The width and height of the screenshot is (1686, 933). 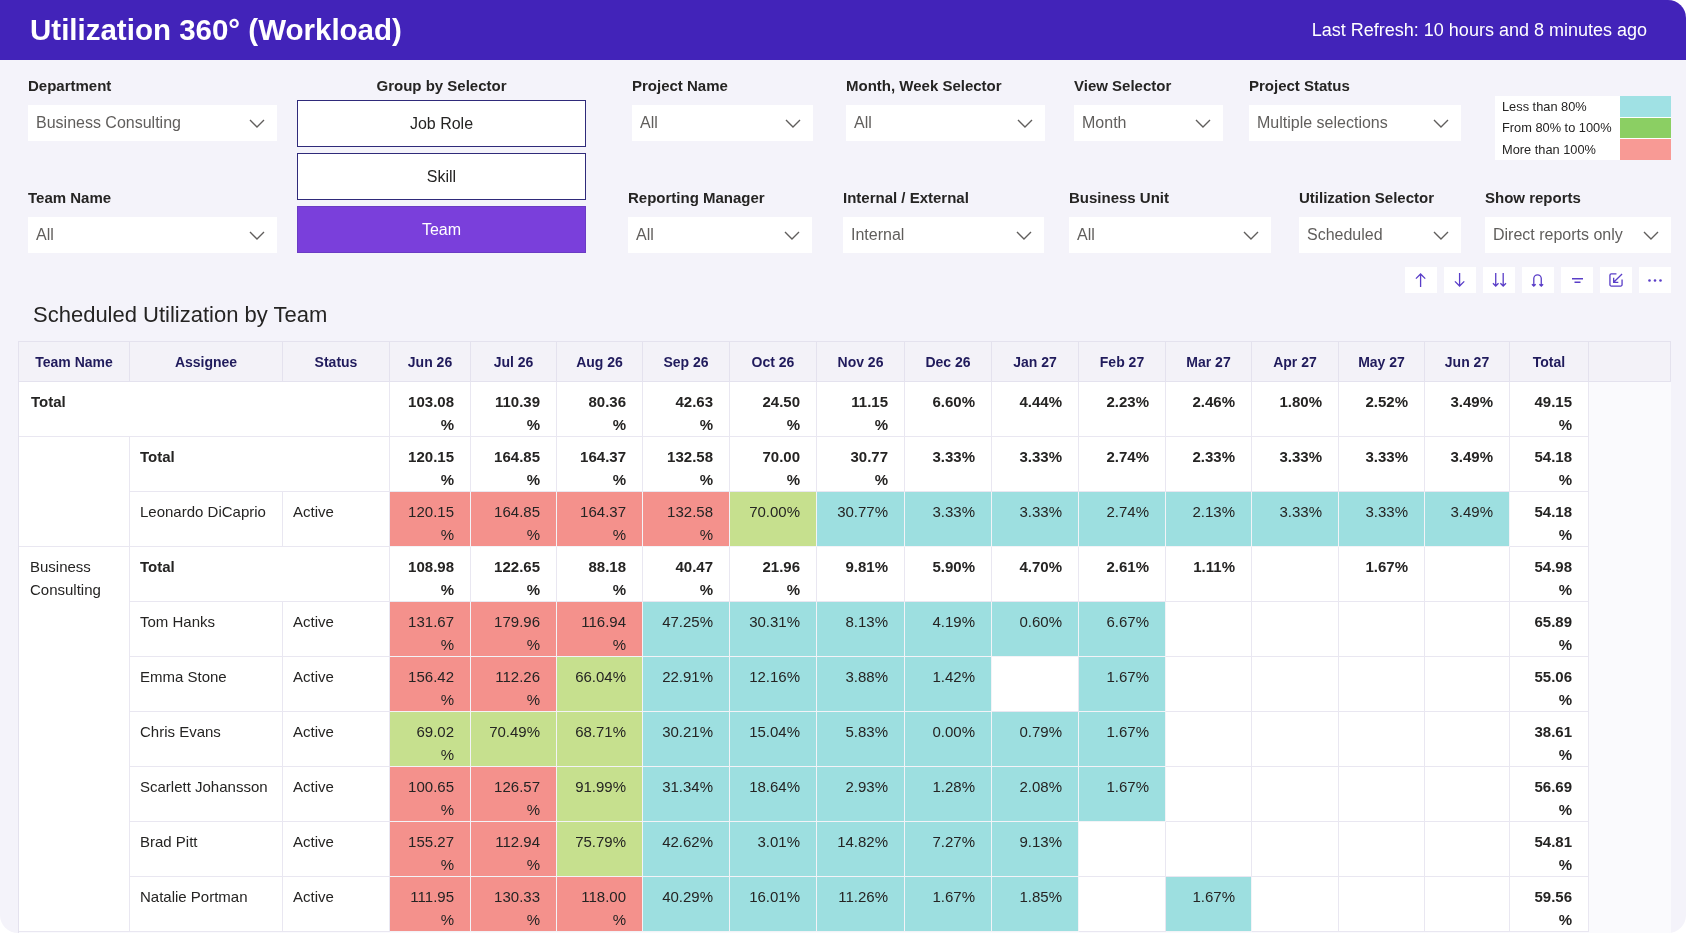 What do you see at coordinates (1148, 123) in the screenshot?
I see `dropdown: Month` at bounding box center [1148, 123].